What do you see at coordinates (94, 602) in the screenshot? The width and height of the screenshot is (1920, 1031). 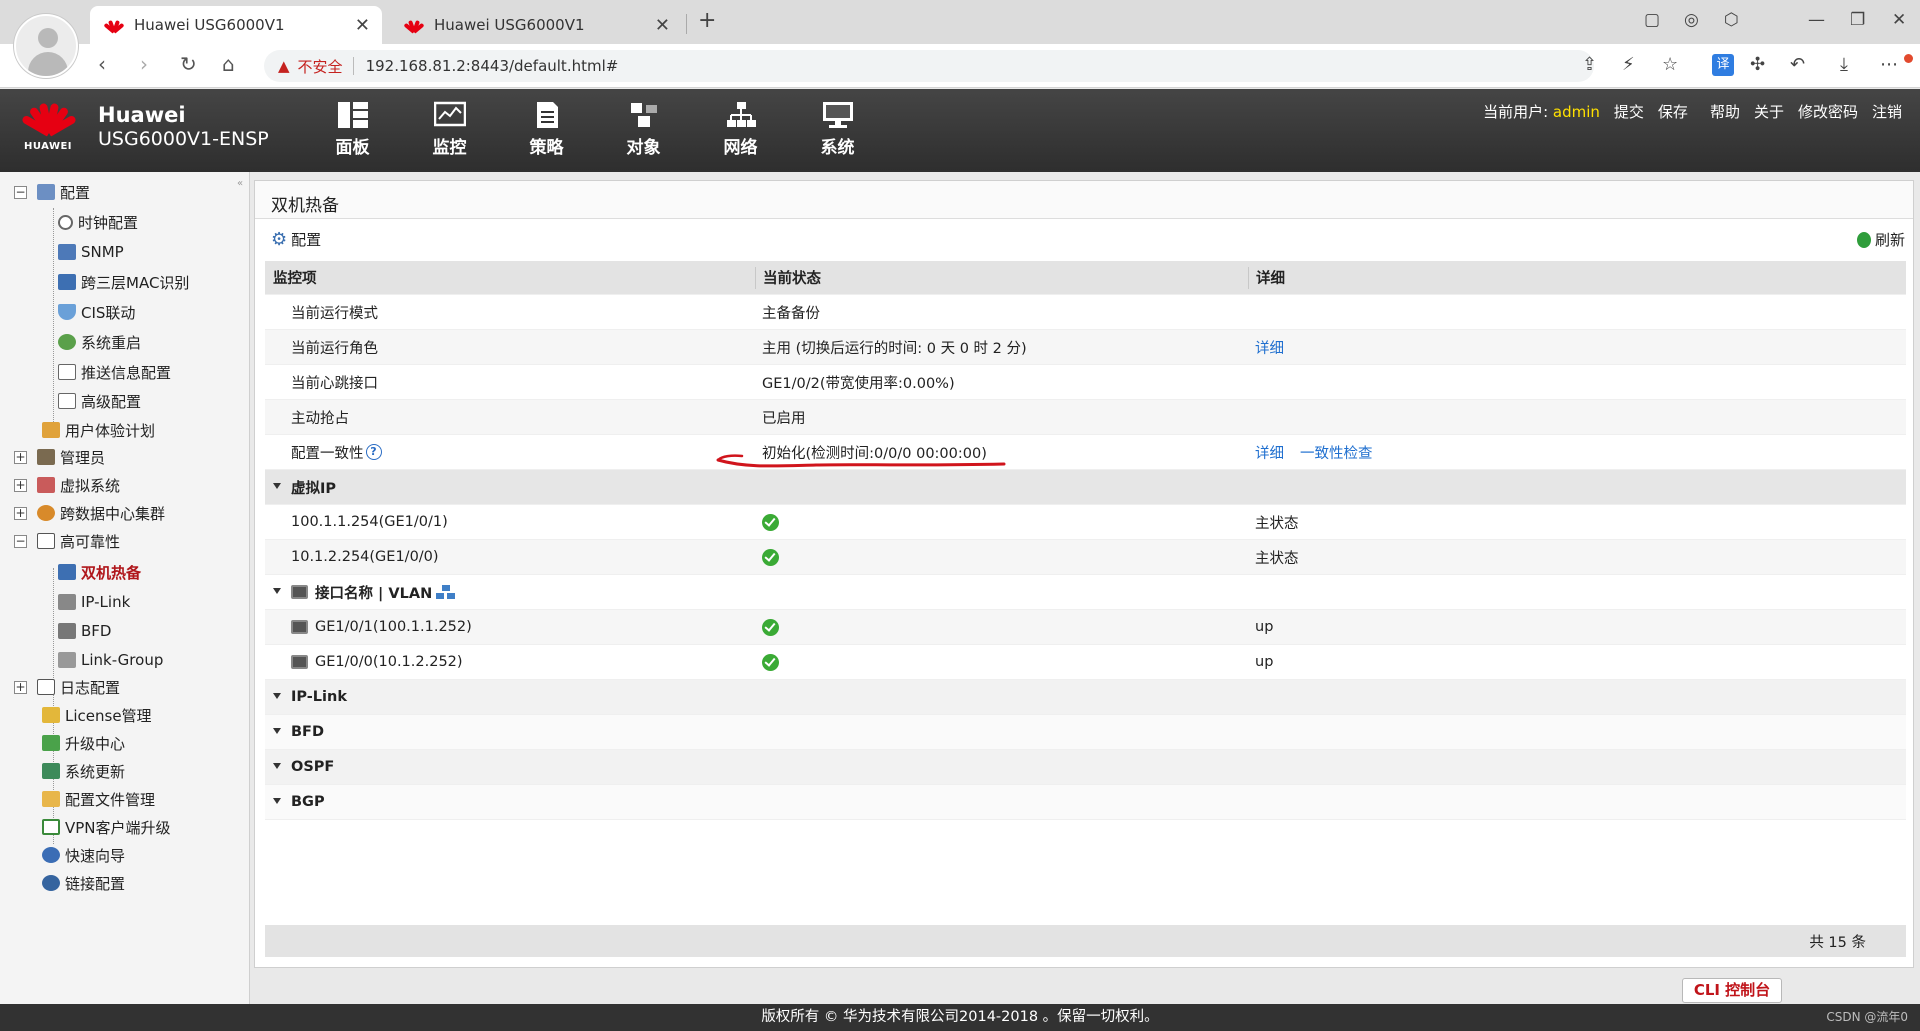 I see `sidebar-item-ip-link: IP-Link` at bounding box center [94, 602].